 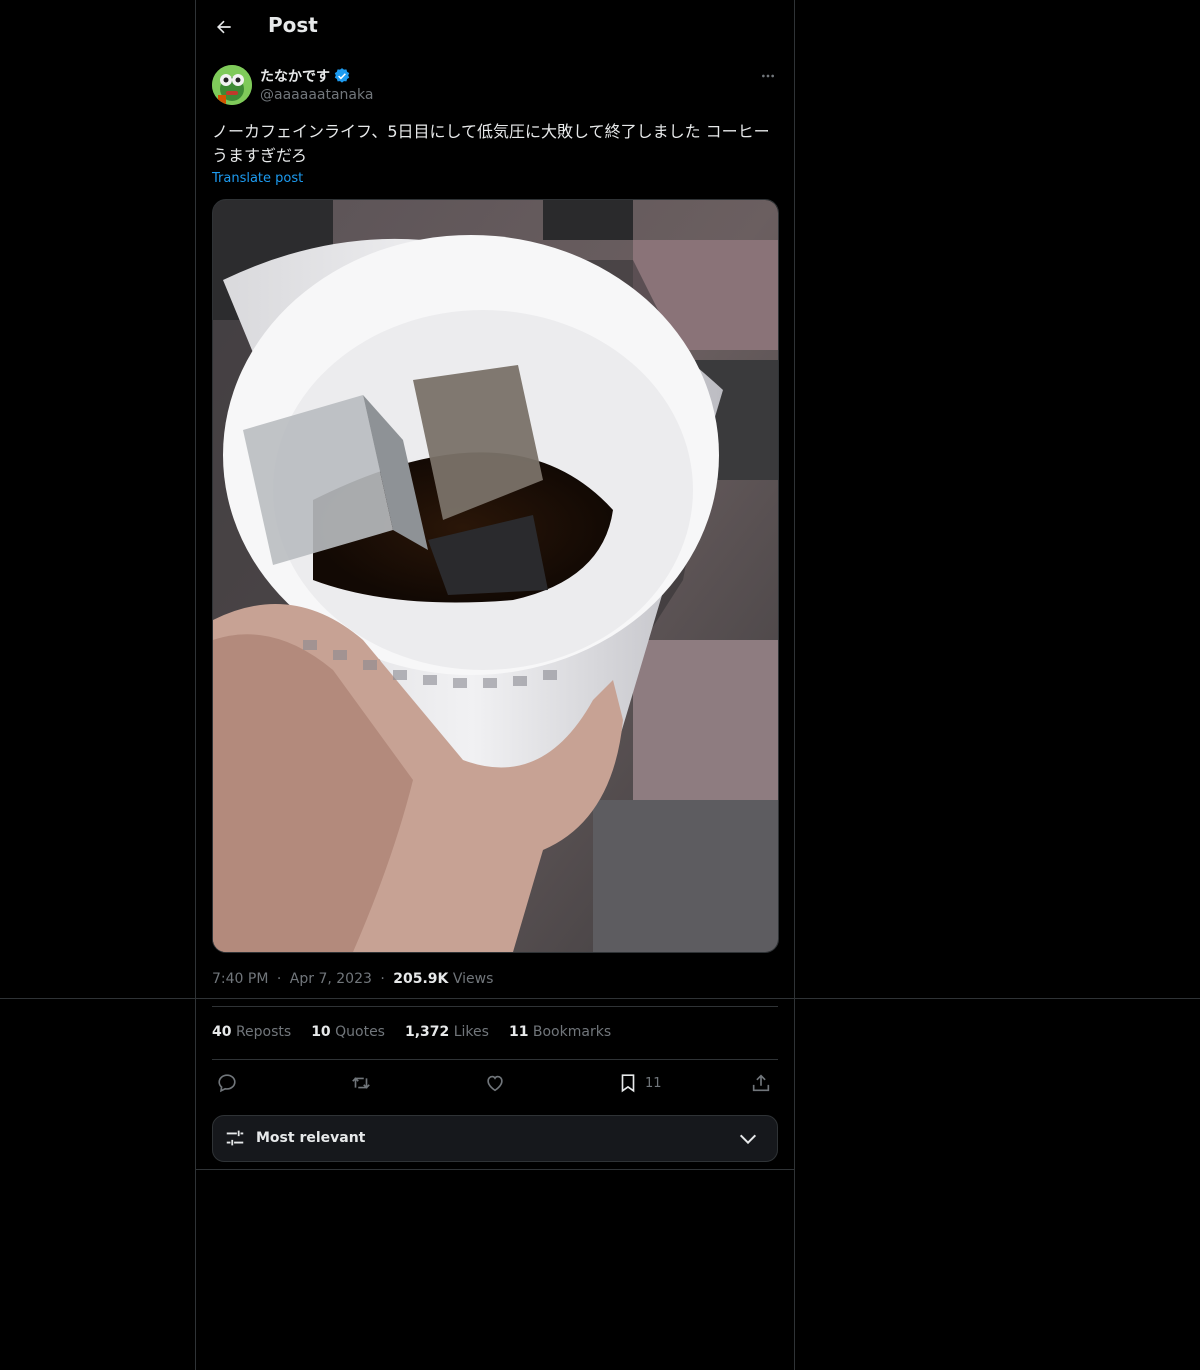 I want to click on reply-icon, so click(x=227, y=1083).